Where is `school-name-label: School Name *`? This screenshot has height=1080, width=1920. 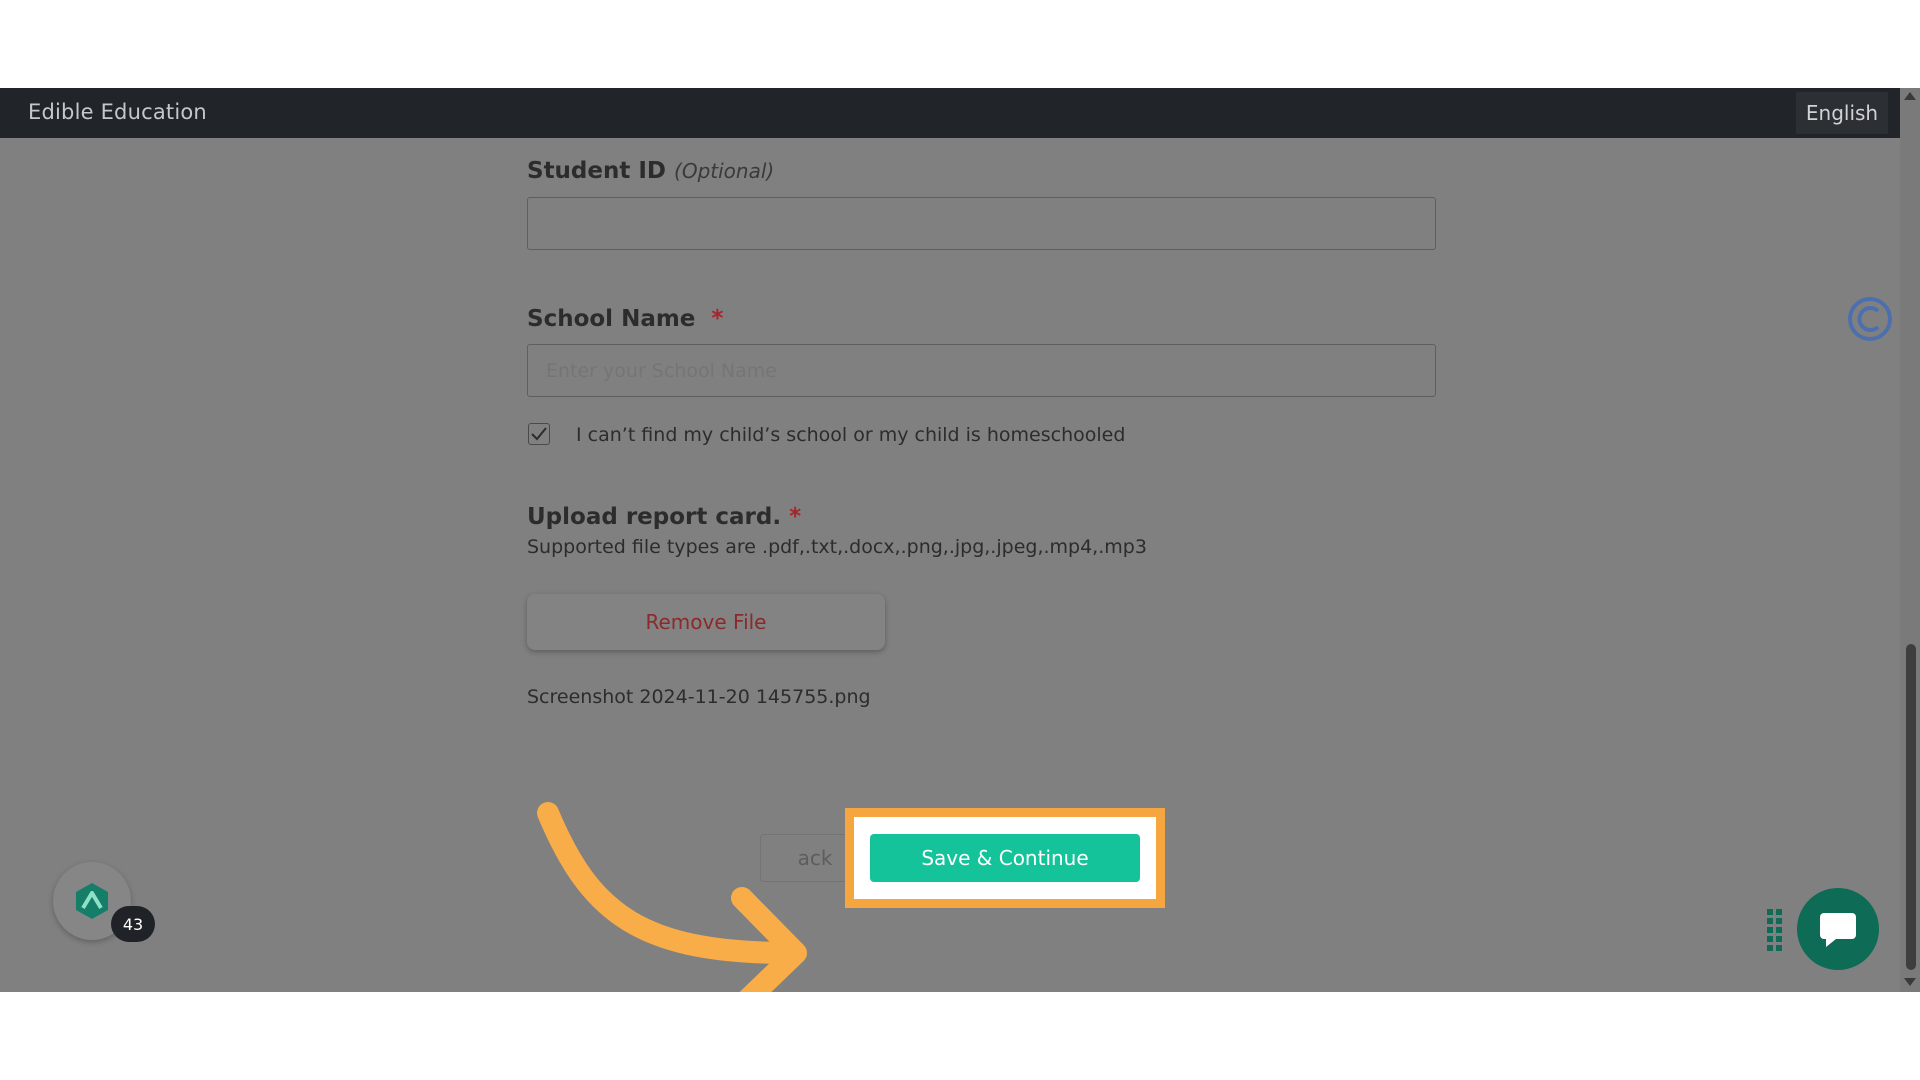
school-name-label: School Name * is located at coordinates (625, 319).